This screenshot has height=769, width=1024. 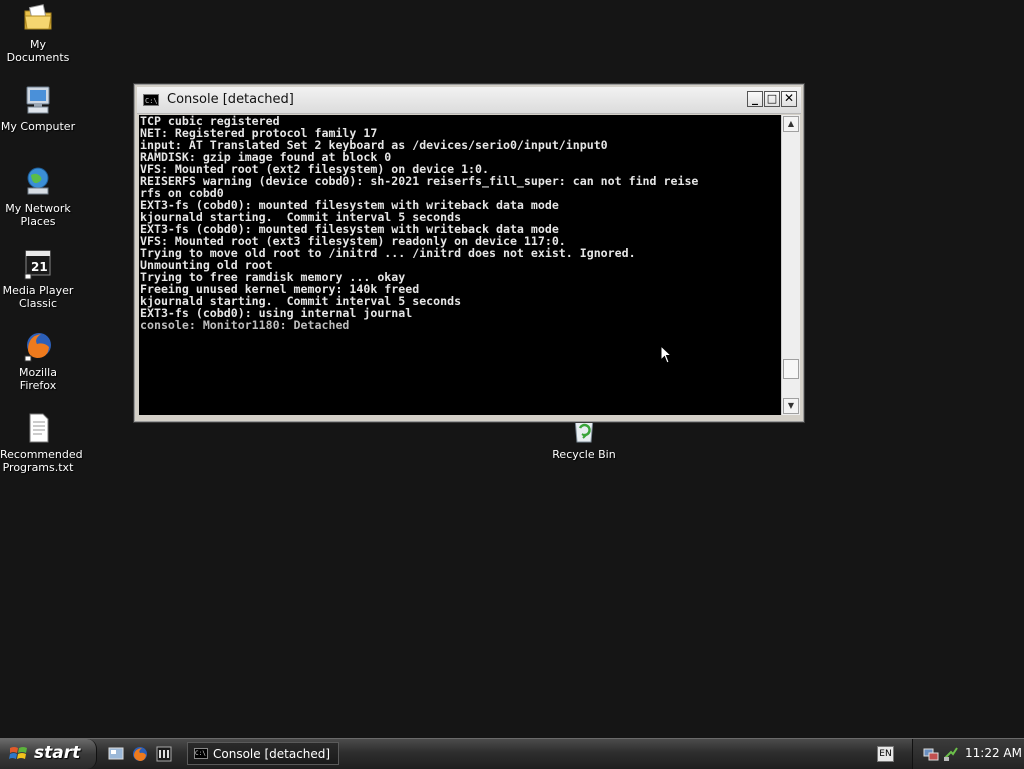 What do you see at coordinates (230, 99) in the screenshot?
I see `window-title: Console [detached]` at bounding box center [230, 99].